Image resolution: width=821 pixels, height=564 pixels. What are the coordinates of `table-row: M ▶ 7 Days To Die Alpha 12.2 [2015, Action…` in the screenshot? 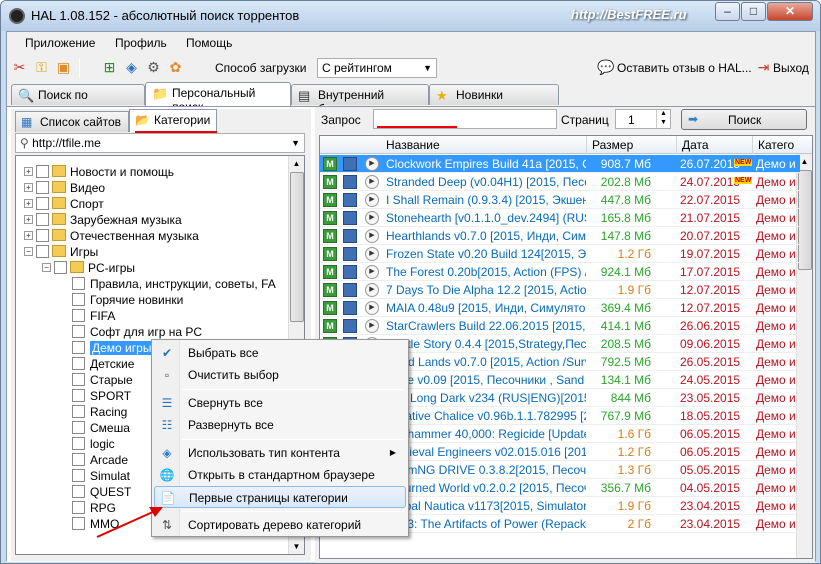 It's located at (560, 290).